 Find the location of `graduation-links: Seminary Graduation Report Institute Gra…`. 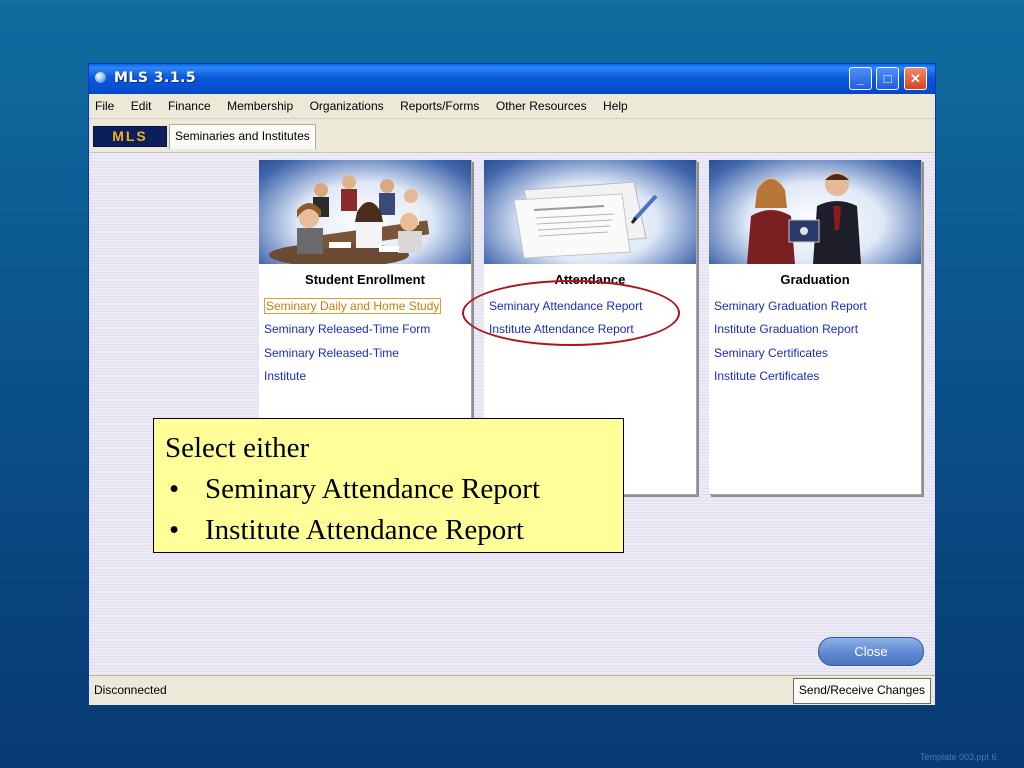

graduation-links: Seminary Graduation Report Institute Gra… is located at coordinates (816, 345).